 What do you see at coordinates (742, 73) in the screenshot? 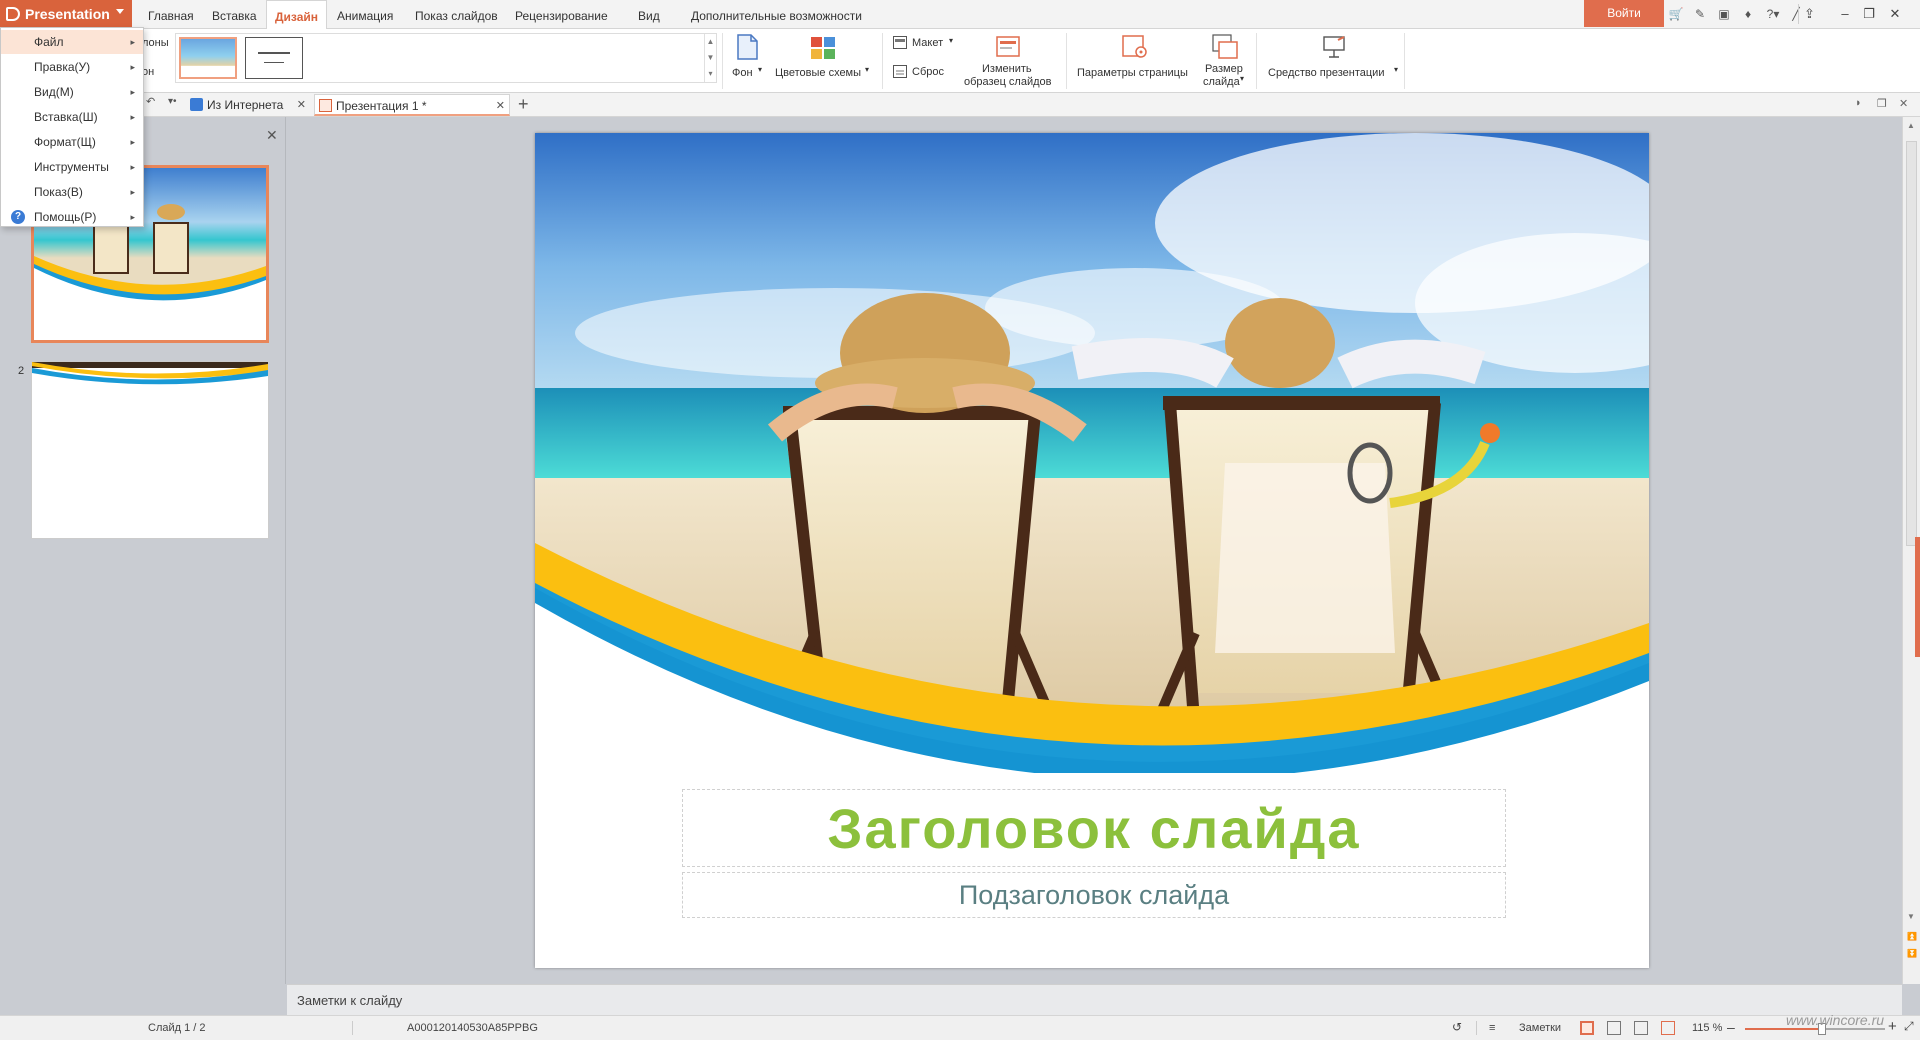
I see `background-label: Фон` at bounding box center [742, 73].